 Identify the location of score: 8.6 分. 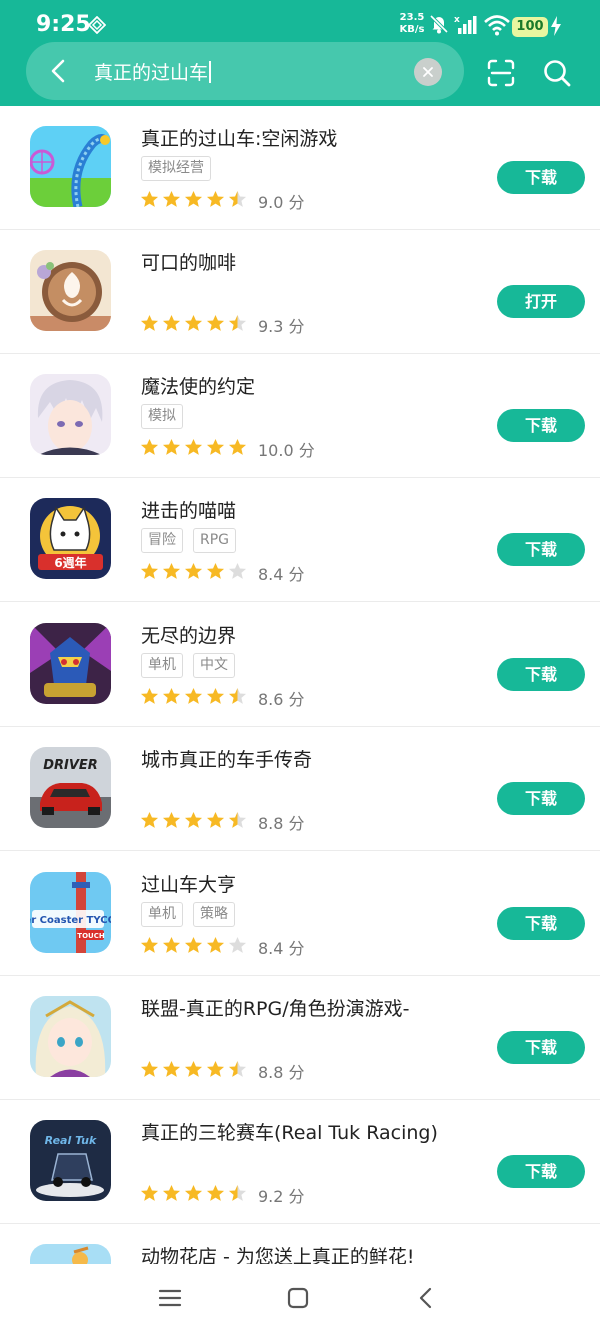
(281, 699).